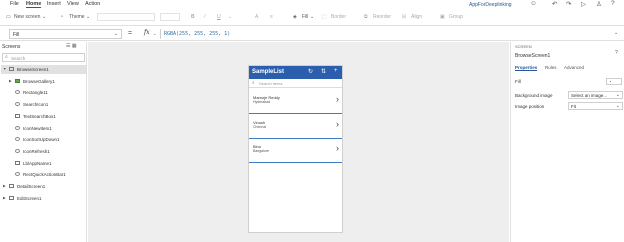  What do you see at coordinates (551, 67) in the screenshot?
I see `tab-rules: Rules` at bounding box center [551, 67].